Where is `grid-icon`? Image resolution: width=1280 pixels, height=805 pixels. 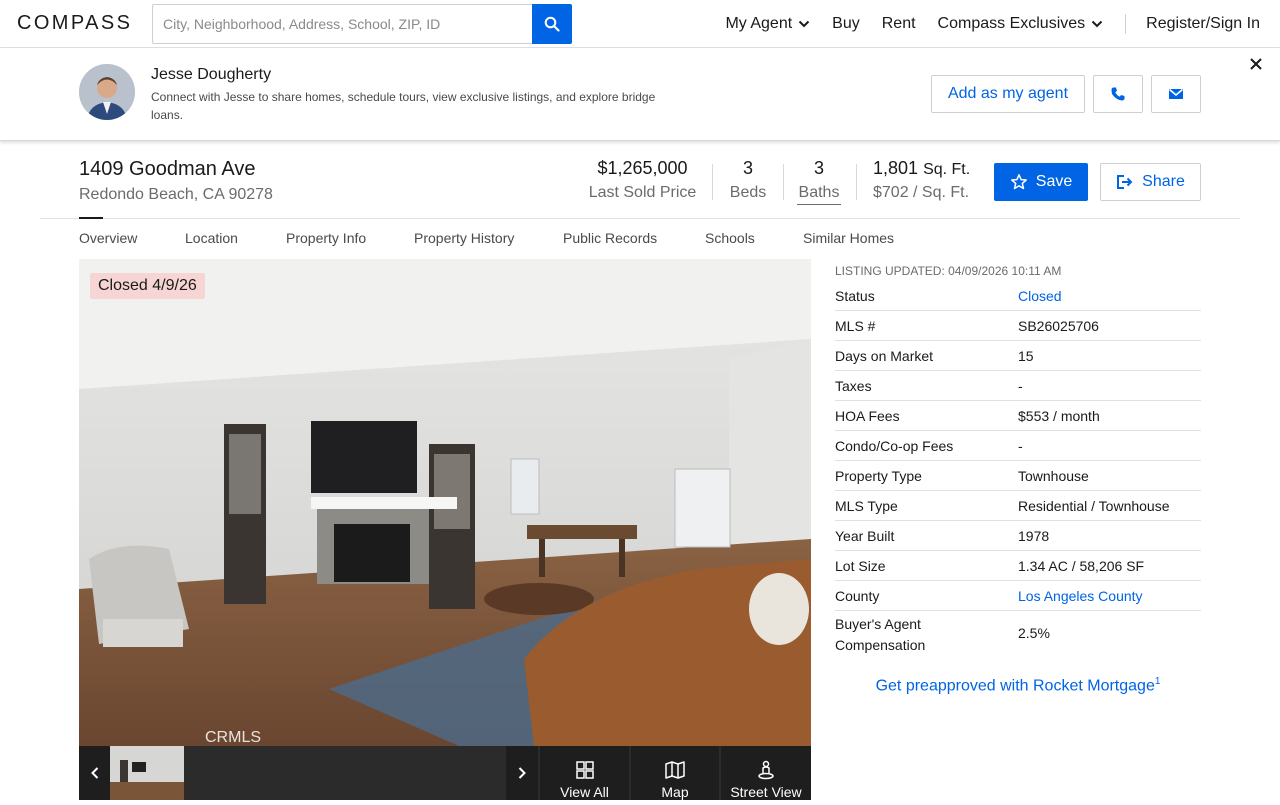
grid-icon is located at coordinates (584, 770).